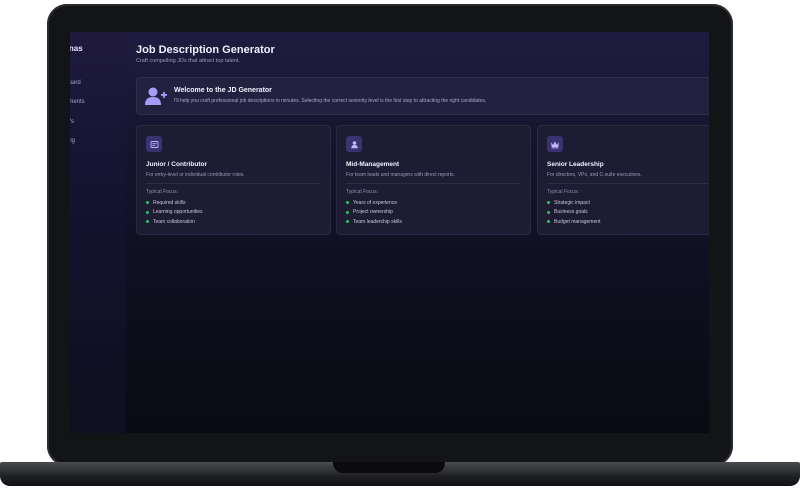 The width and height of the screenshot is (800, 500). What do you see at coordinates (374, 203) in the screenshot?
I see `focus-item: Years of experience` at bounding box center [374, 203].